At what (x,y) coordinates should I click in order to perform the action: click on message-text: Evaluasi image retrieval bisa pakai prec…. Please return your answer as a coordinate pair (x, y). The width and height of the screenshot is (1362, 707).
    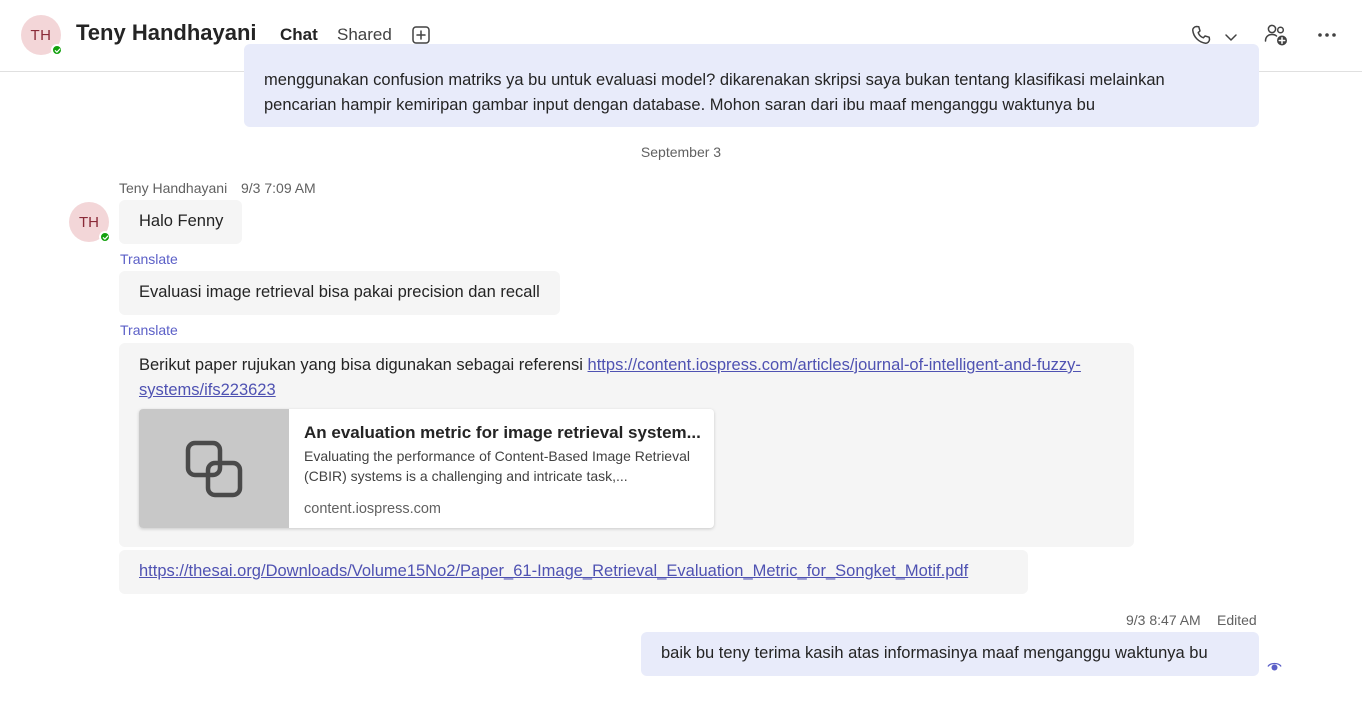
    Looking at the image, I should click on (339, 292).